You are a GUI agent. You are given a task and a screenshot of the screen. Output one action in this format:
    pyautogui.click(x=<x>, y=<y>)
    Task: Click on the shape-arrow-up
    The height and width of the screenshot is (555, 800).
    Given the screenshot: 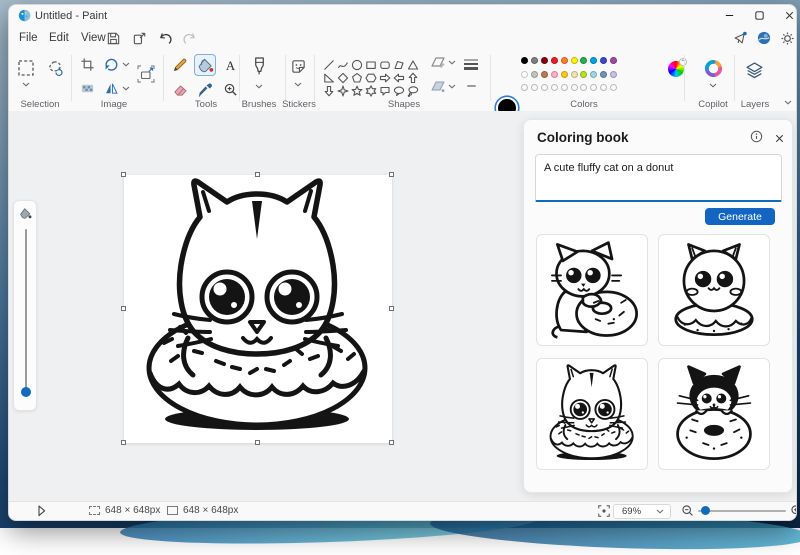 What is the action you would take?
    pyautogui.click(x=412, y=78)
    